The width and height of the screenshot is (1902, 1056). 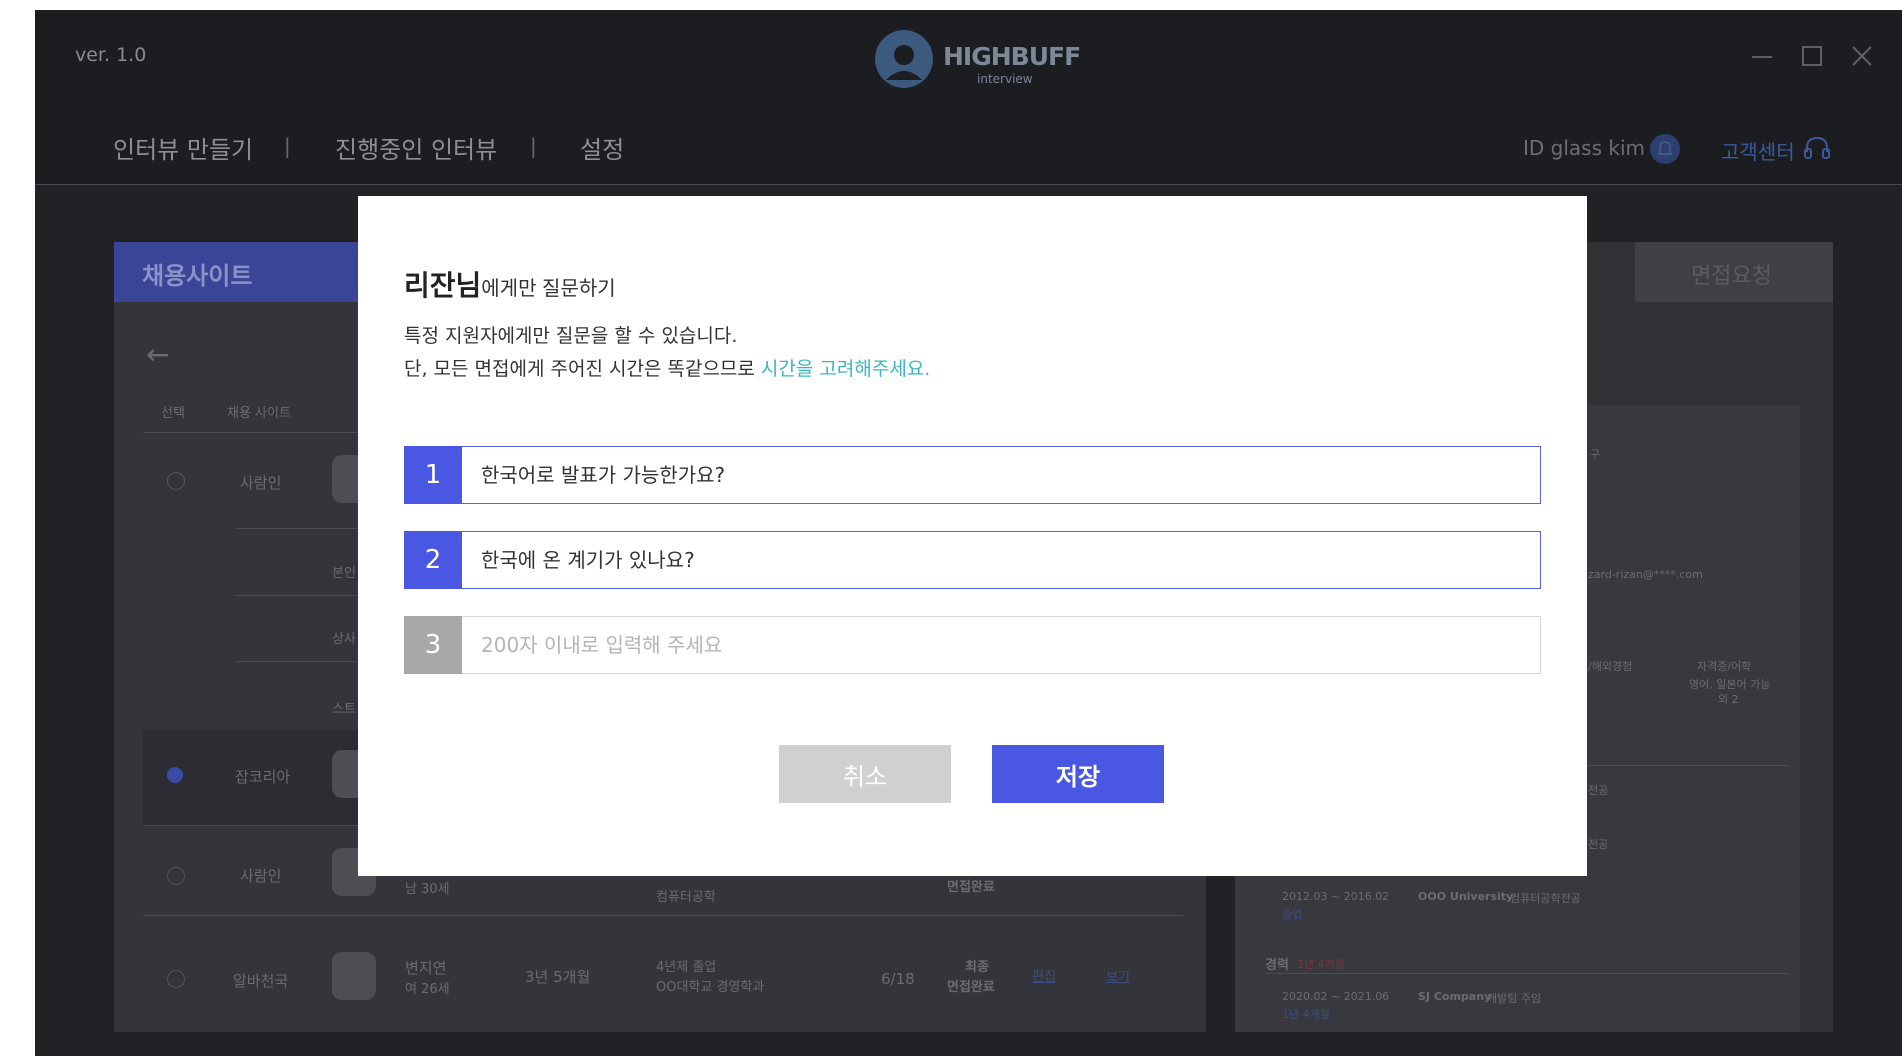 I want to click on resume-major: 컴퓨터공학전공, so click(x=1545, y=898).